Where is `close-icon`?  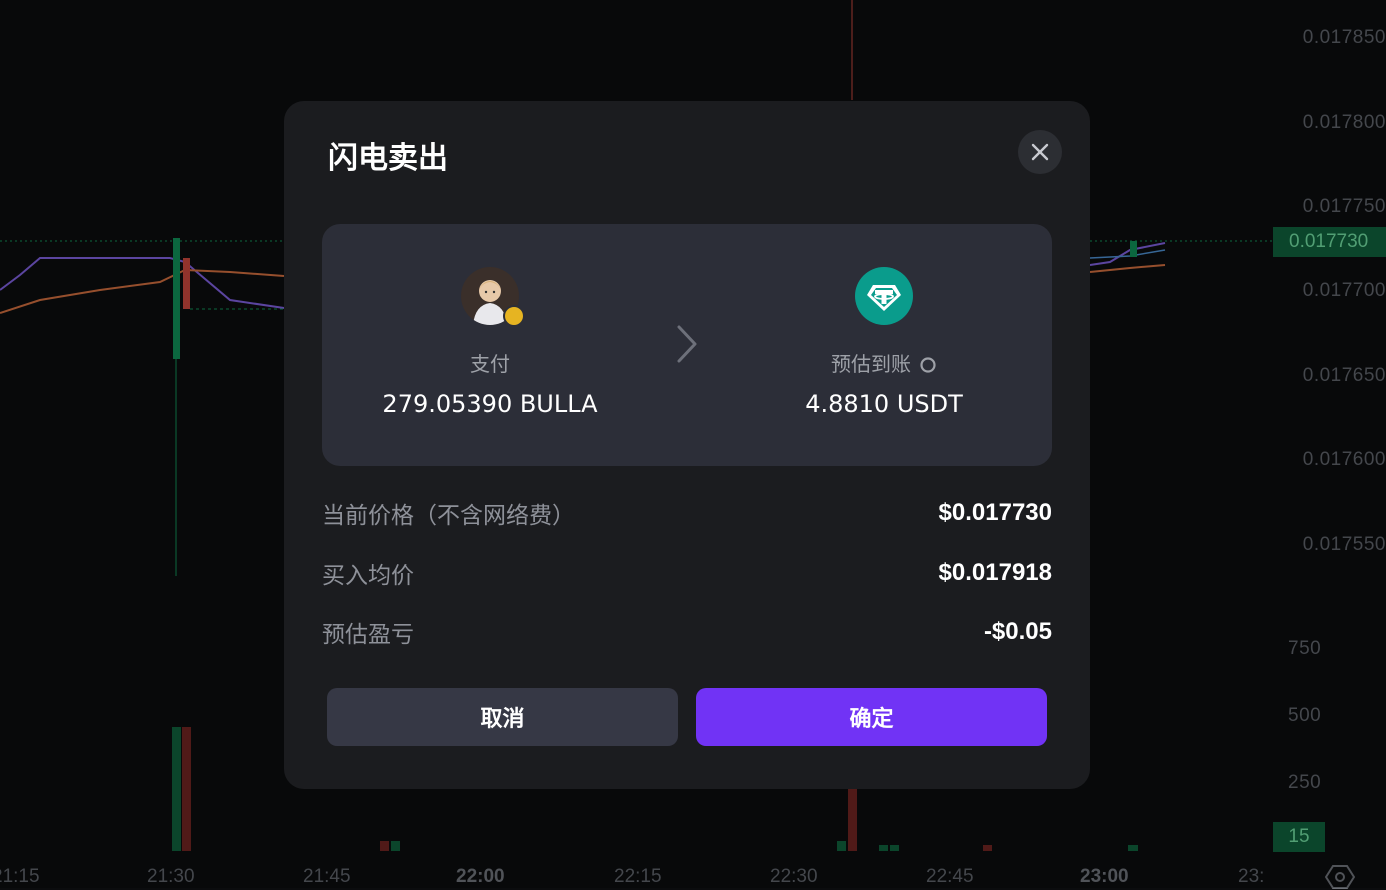
close-icon is located at coordinates (1040, 152).